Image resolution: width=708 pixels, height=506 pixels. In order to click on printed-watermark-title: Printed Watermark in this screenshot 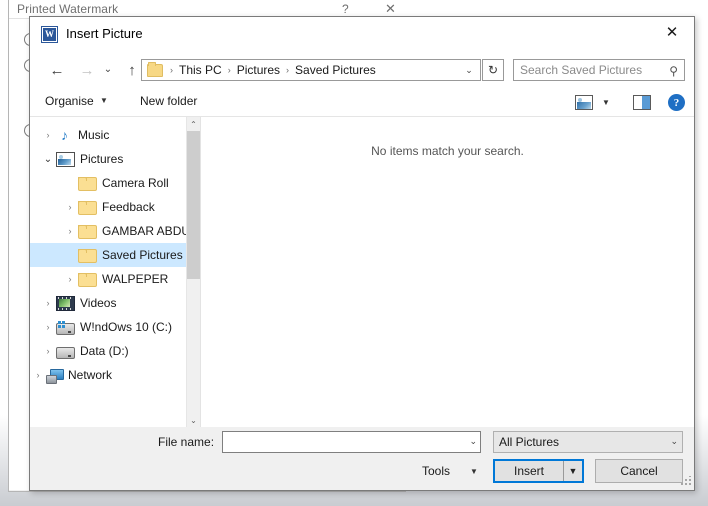, I will do `click(68, 9)`.